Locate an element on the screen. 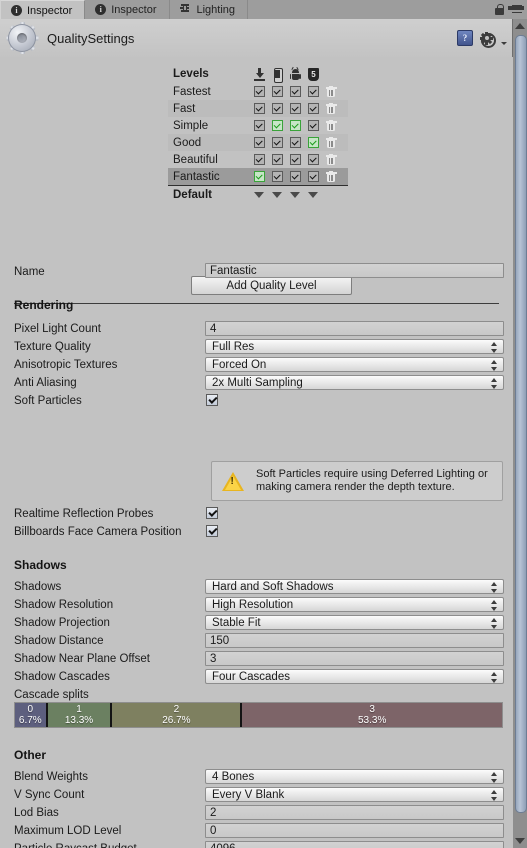 The image size is (527, 848). ios-platform-icon is located at coordinates (277, 75).